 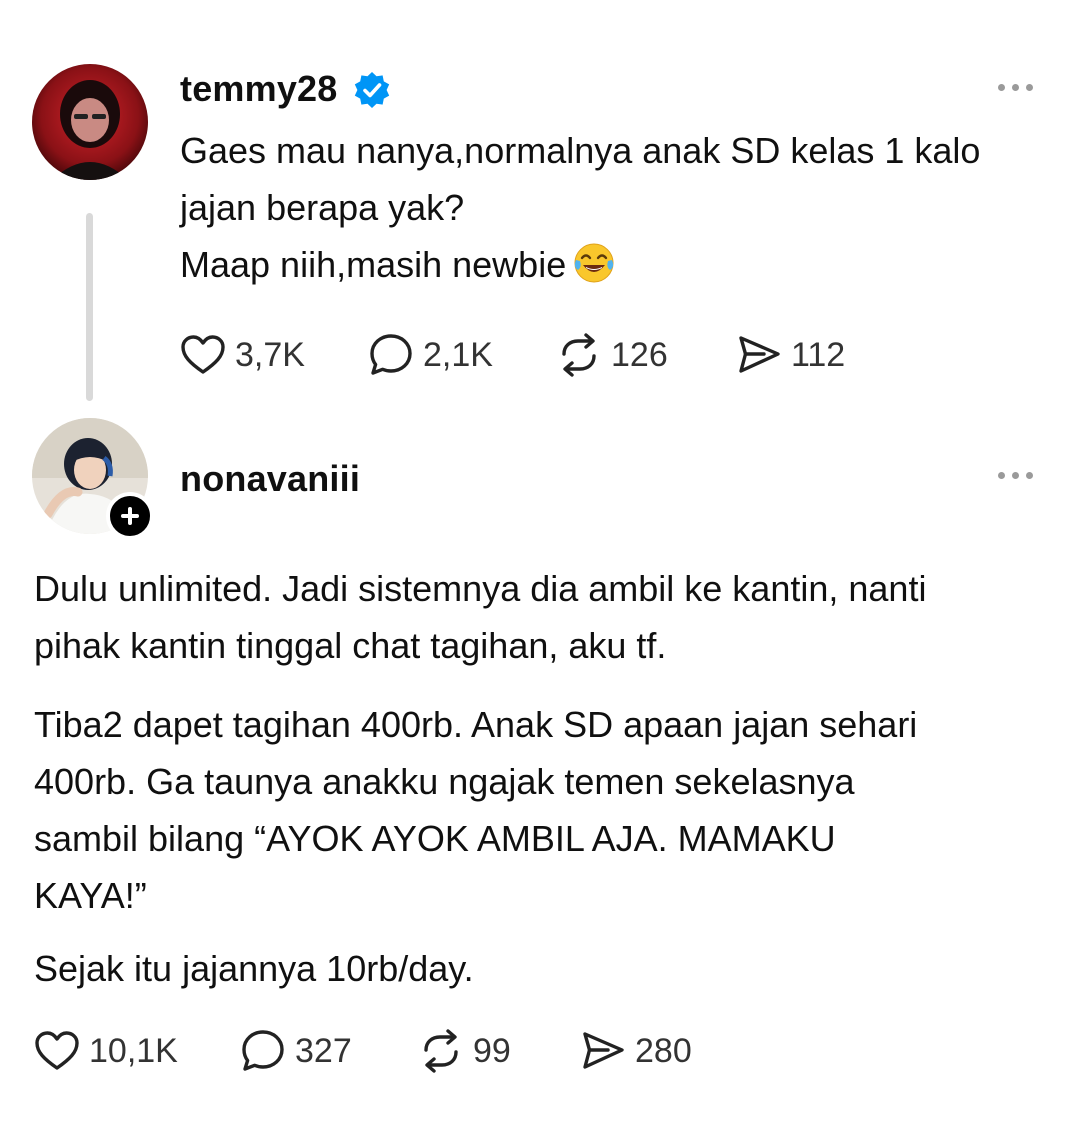 What do you see at coordinates (254, 968) in the screenshot?
I see `post-text-line: Sejak itu jajannya 10rb/day.` at bounding box center [254, 968].